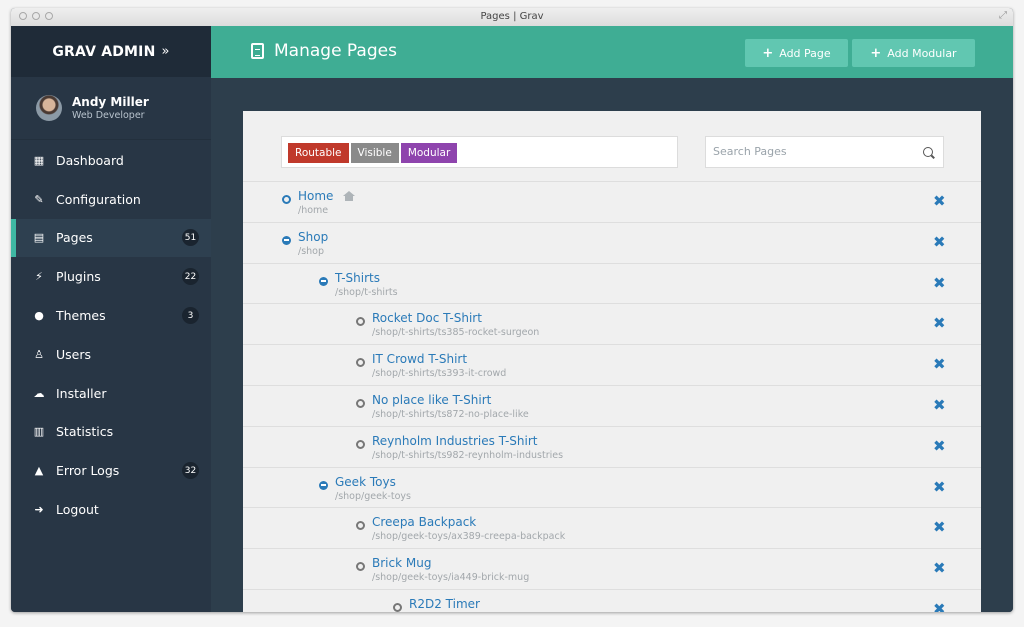 The width and height of the screenshot is (1024, 627). I want to click on page-route: /shop, so click(311, 251).